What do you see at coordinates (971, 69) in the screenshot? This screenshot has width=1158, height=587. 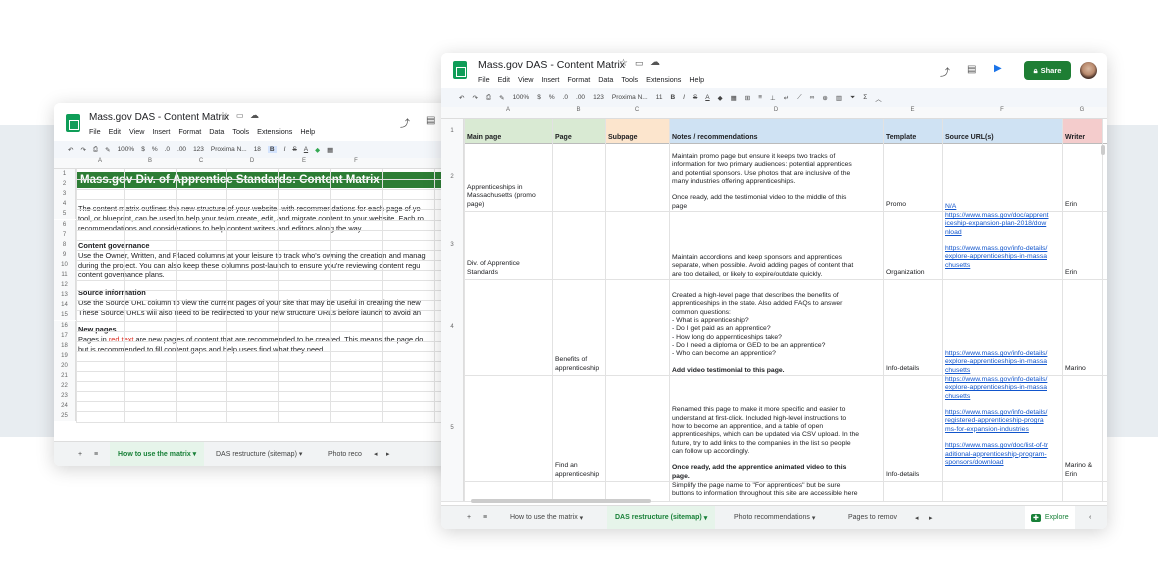 I see `comment-icon: ▤` at bounding box center [971, 69].